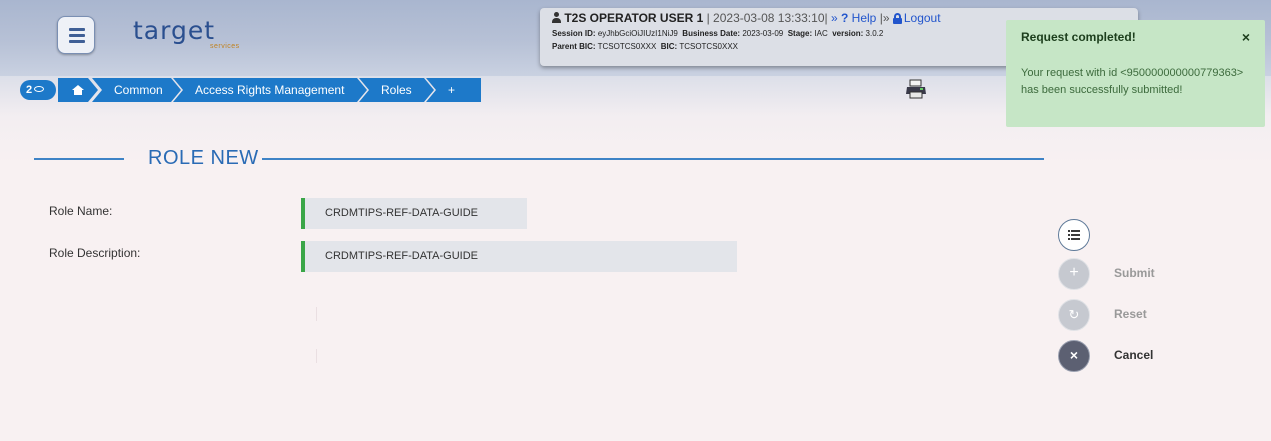 The width and height of the screenshot is (1271, 441). Describe the element at coordinates (864, 18) in the screenshot. I see `help-link: Help` at that location.